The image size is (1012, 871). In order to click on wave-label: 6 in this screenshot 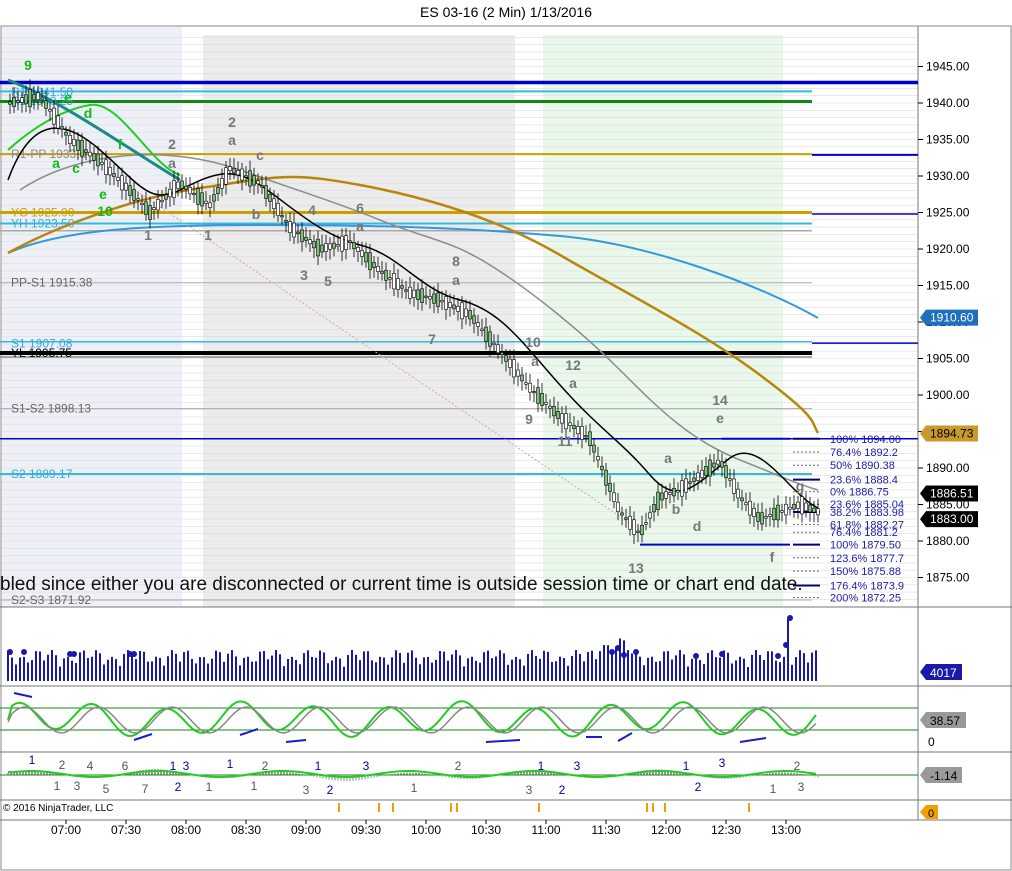, I will do `click(360, 208)`.